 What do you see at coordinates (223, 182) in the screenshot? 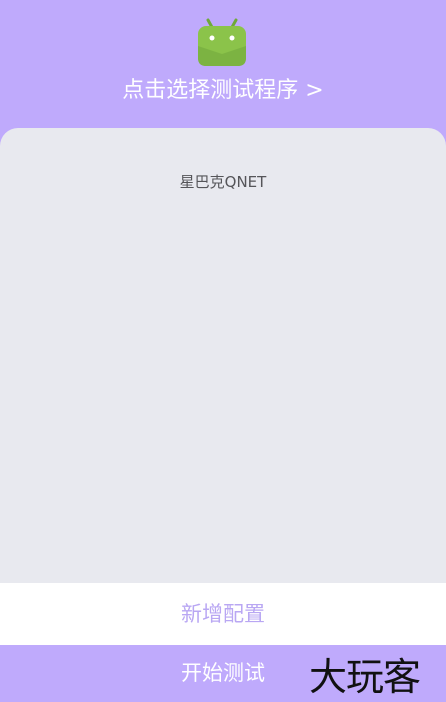
I see `program-list-item: 星巴克QNET` at bounding box center [223, 182].